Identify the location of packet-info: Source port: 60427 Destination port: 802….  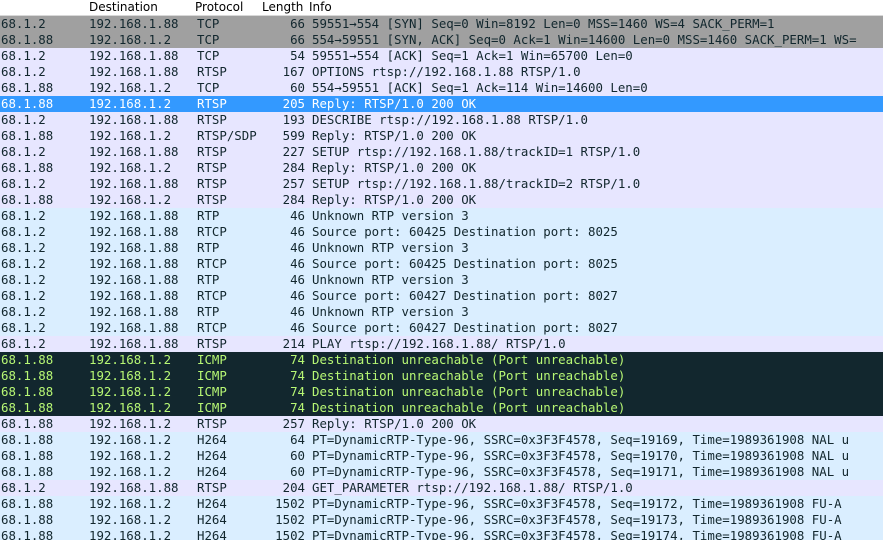
(465, 327).